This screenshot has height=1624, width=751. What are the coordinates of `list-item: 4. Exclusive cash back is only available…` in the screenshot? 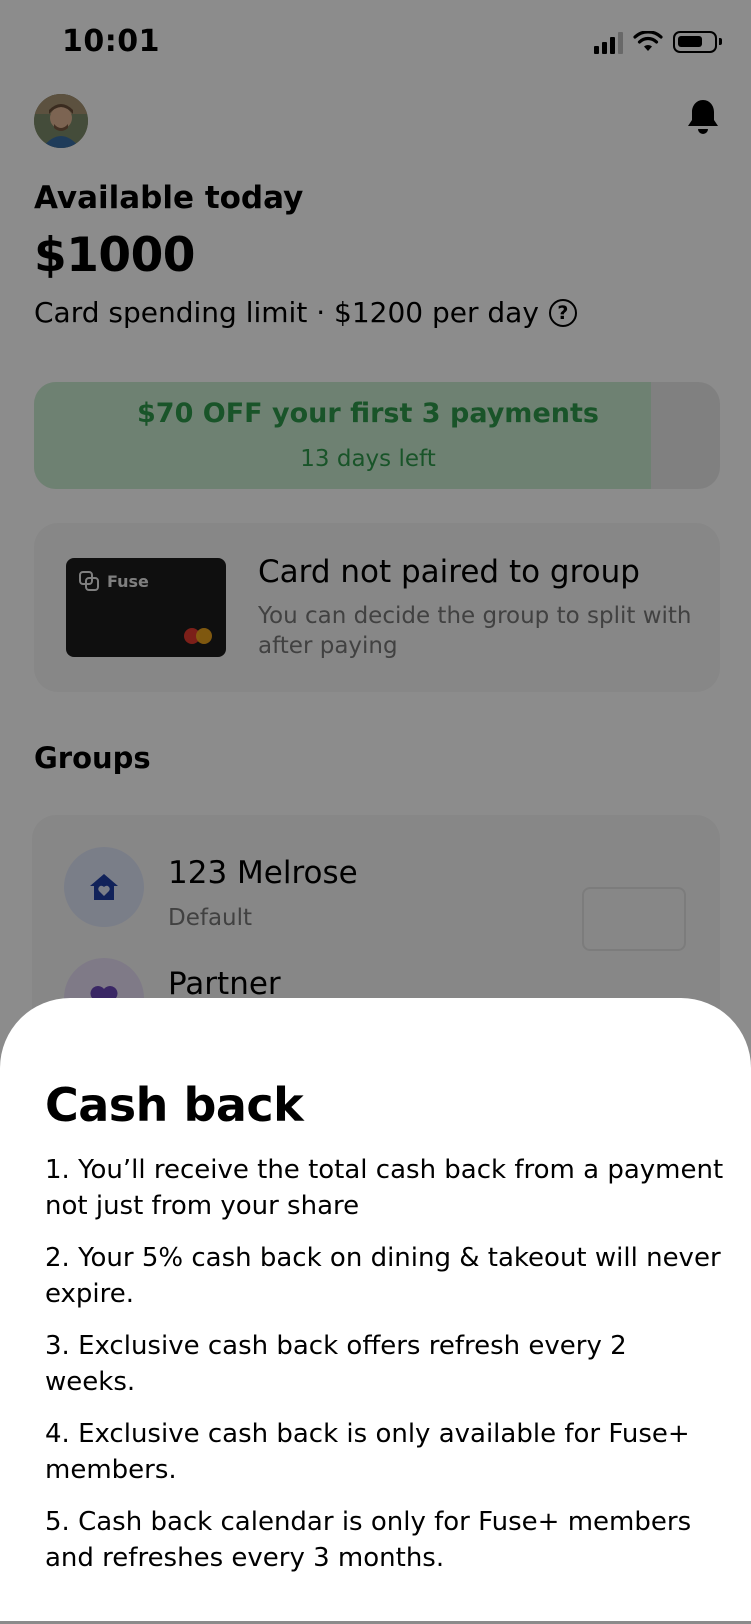 It's located at (367, 1452).